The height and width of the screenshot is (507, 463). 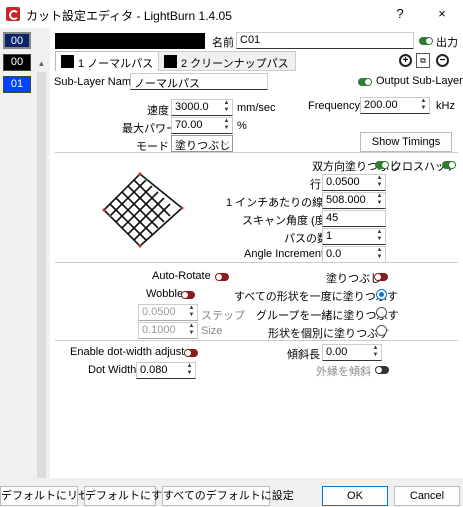 What do you see at coordinates (242, 126) in the screenshot?
I see `max-power-unit: %` at bounding box center [242, 126].